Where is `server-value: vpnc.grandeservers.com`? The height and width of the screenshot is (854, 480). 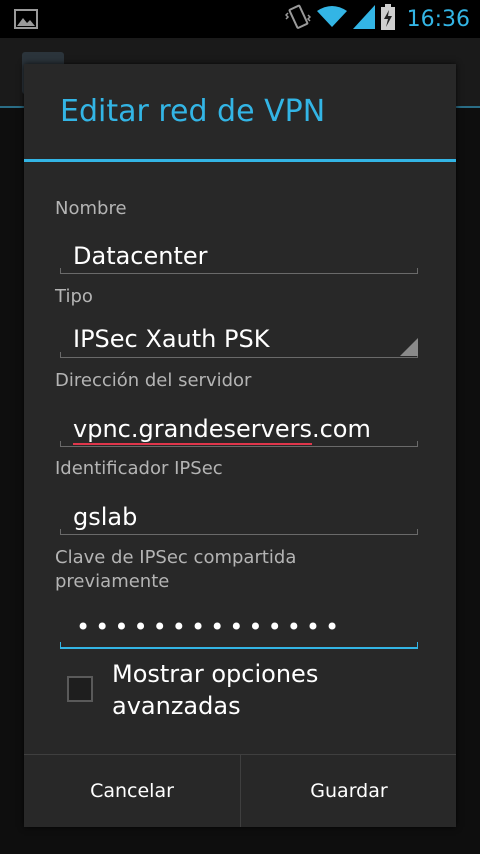 server-value: vpnc.grandeservers.com is located at coordinates (222, 430).